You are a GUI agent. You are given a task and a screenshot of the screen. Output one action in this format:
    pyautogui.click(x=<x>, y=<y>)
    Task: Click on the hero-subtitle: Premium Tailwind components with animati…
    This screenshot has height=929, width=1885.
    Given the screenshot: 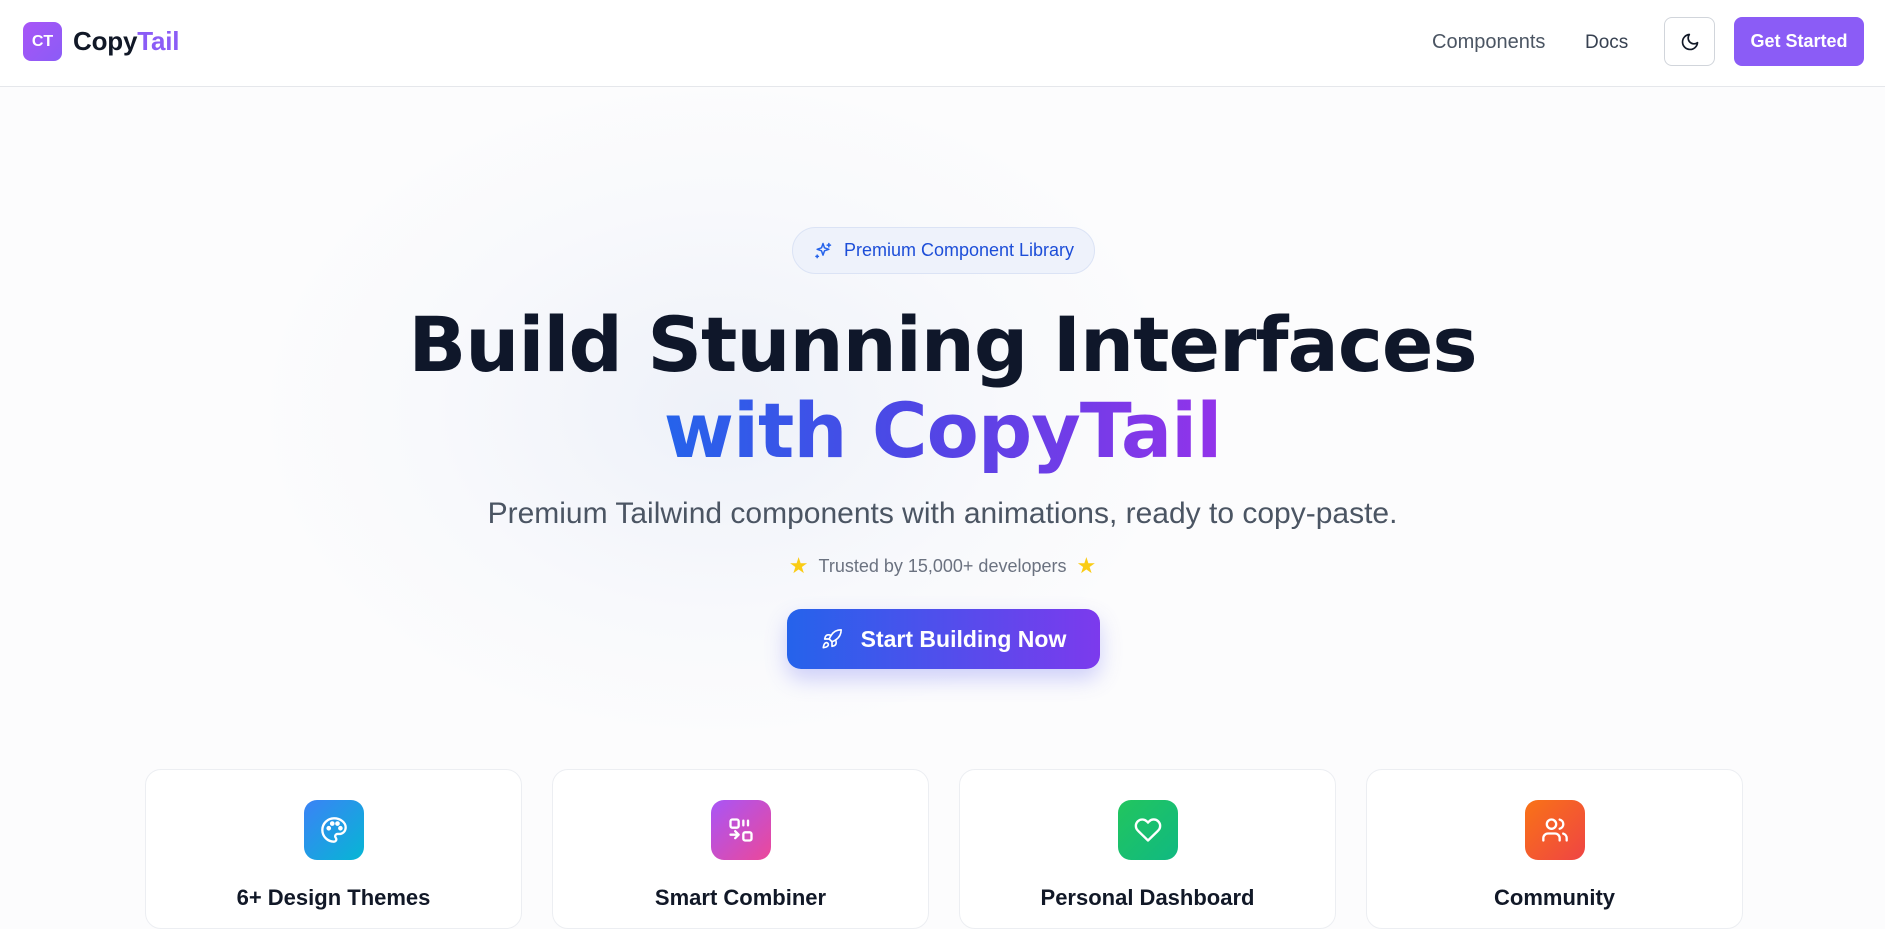 What is the action you would take?
    pyautogui.click(x=942, y=513)
    